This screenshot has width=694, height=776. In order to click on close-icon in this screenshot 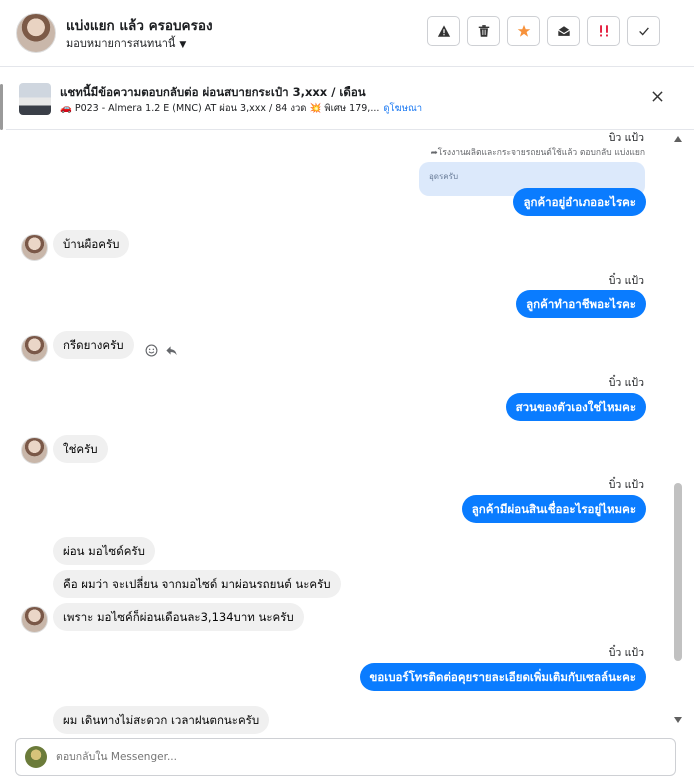, I will do `click(657, 96)`.